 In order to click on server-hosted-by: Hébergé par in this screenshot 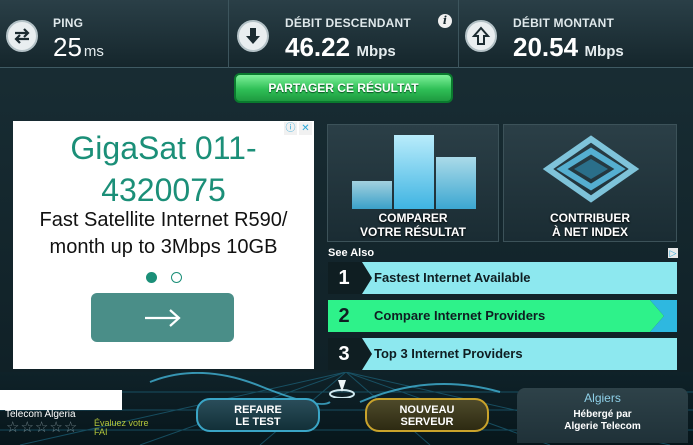, I will do `click(602, 414)`.